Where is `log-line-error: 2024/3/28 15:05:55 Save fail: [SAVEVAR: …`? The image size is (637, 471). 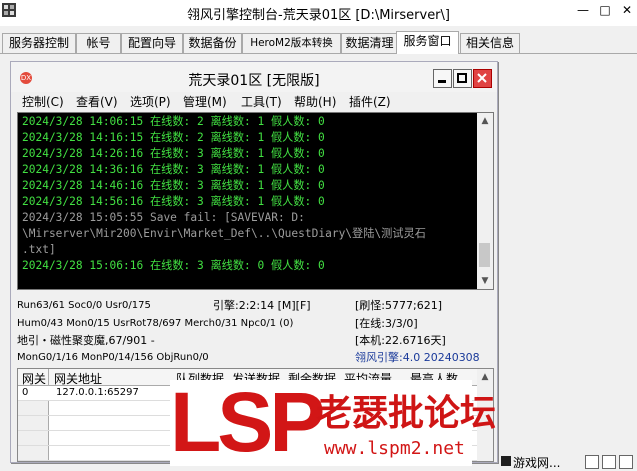
log-line-error: 2024/3/28 15:05:55 Save fail: [SAVEVAR: … is located at coordinates (163, 217).